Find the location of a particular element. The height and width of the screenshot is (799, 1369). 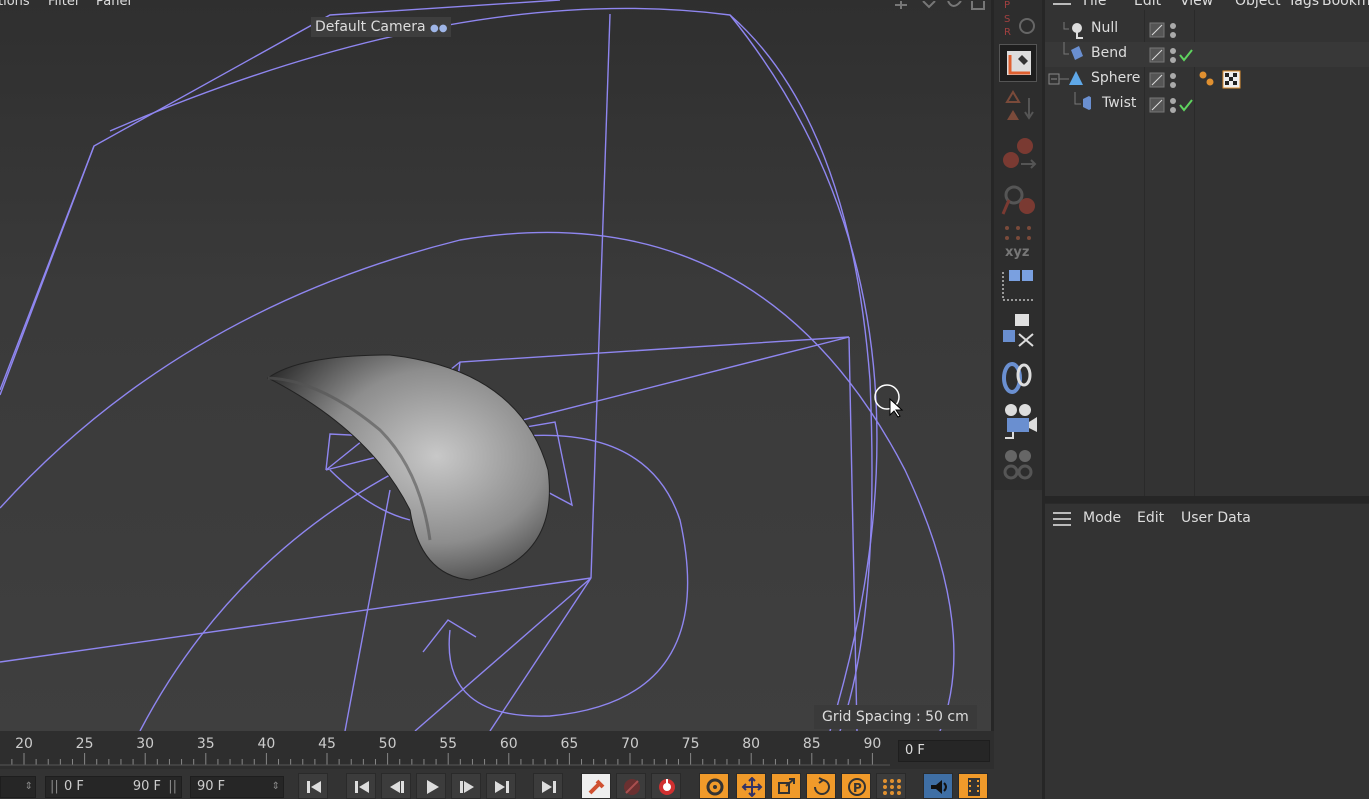

svg-text: xyz is located at coordinates (1017, 252).